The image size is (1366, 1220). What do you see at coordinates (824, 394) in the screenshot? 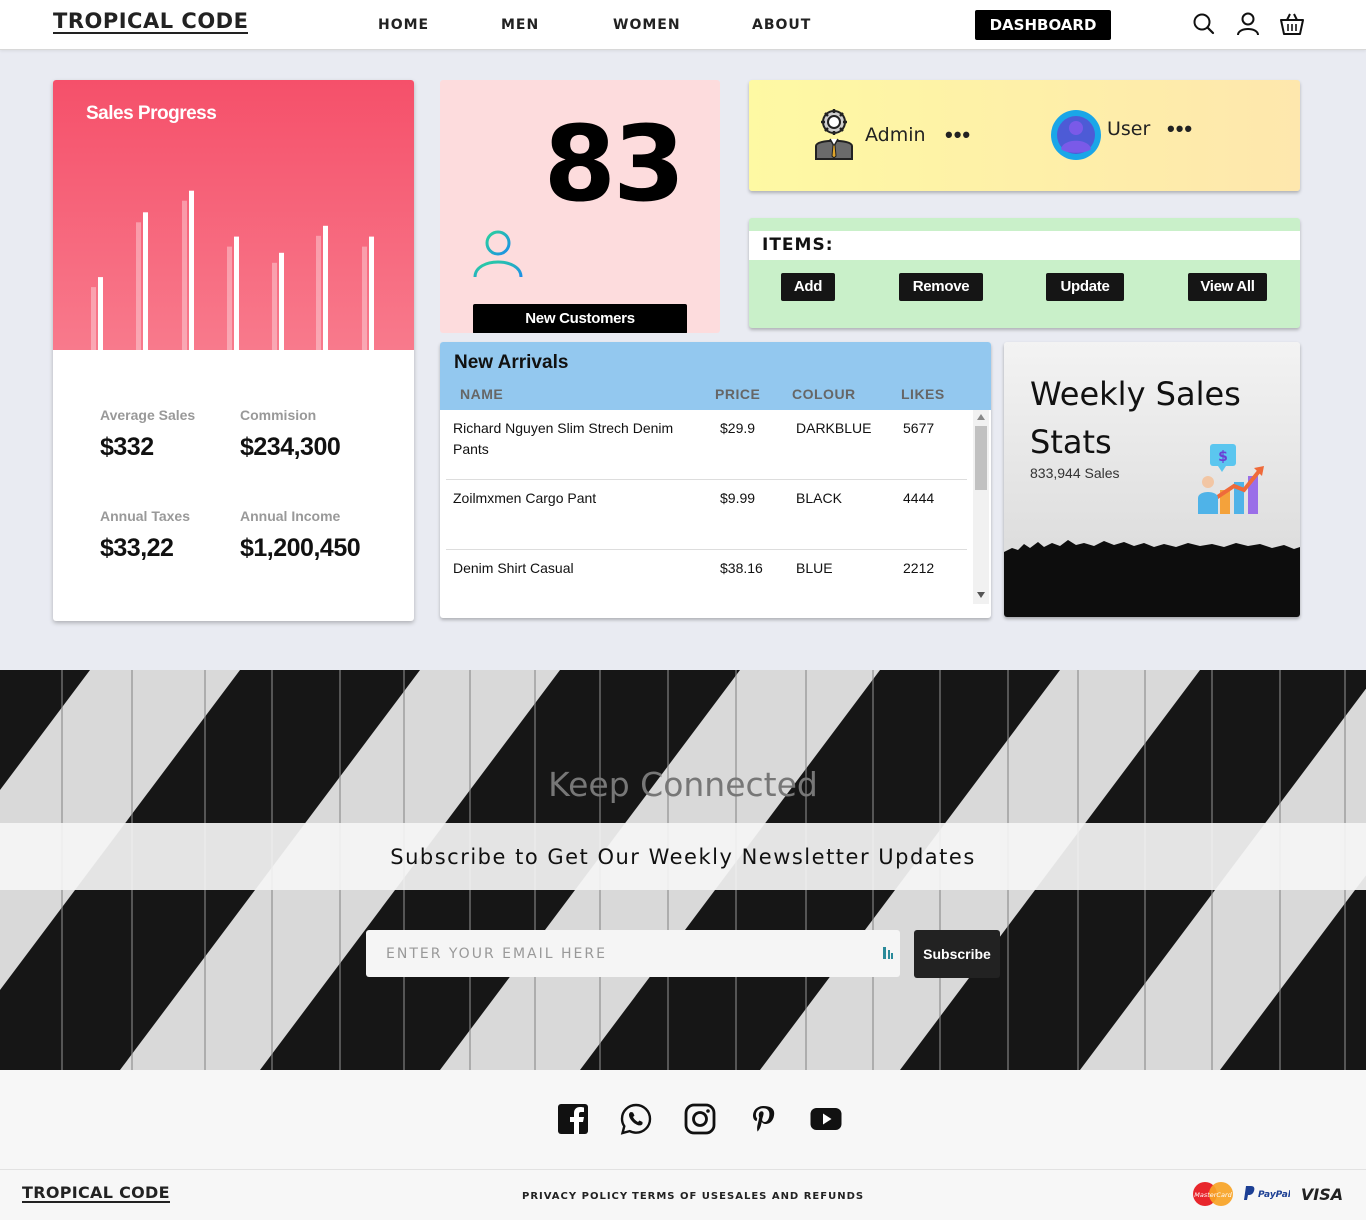
I see `column-header-colour: COLOUR` at bounding box center [824, 394].